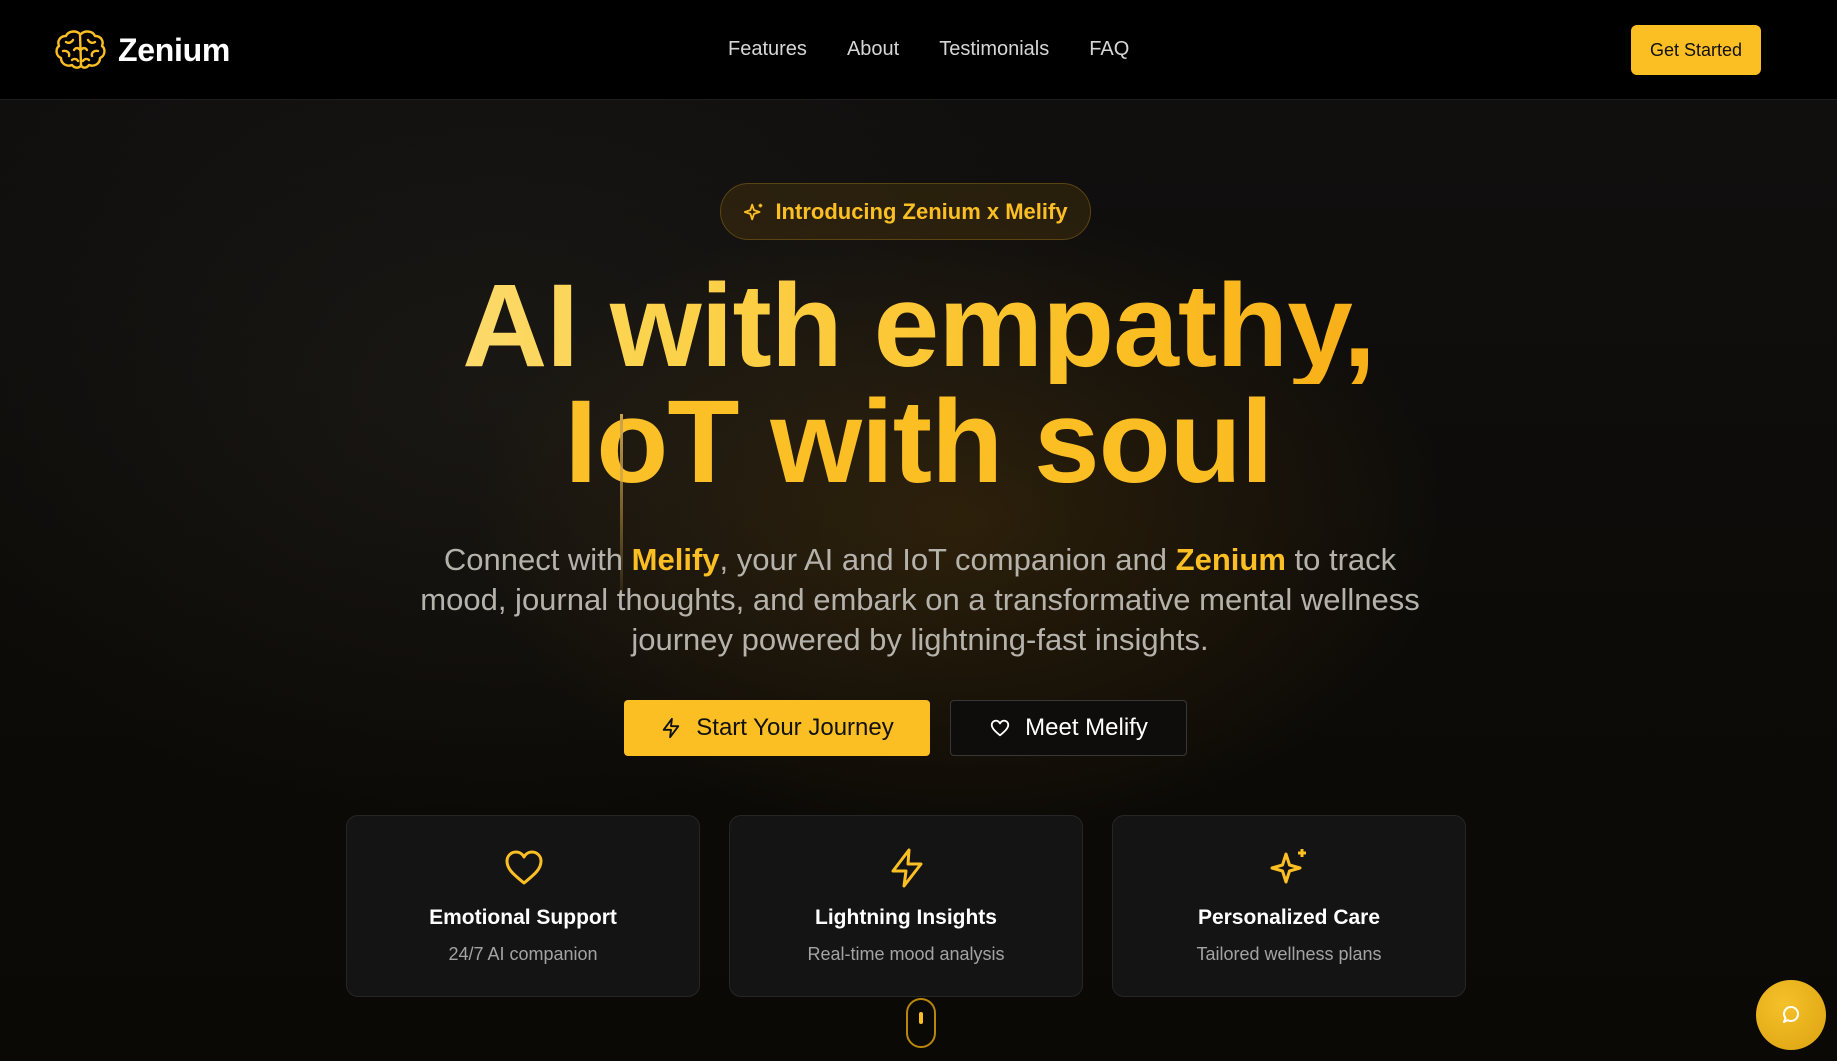  I want to click on chat-bubble-icon, so click(1791, 1014).